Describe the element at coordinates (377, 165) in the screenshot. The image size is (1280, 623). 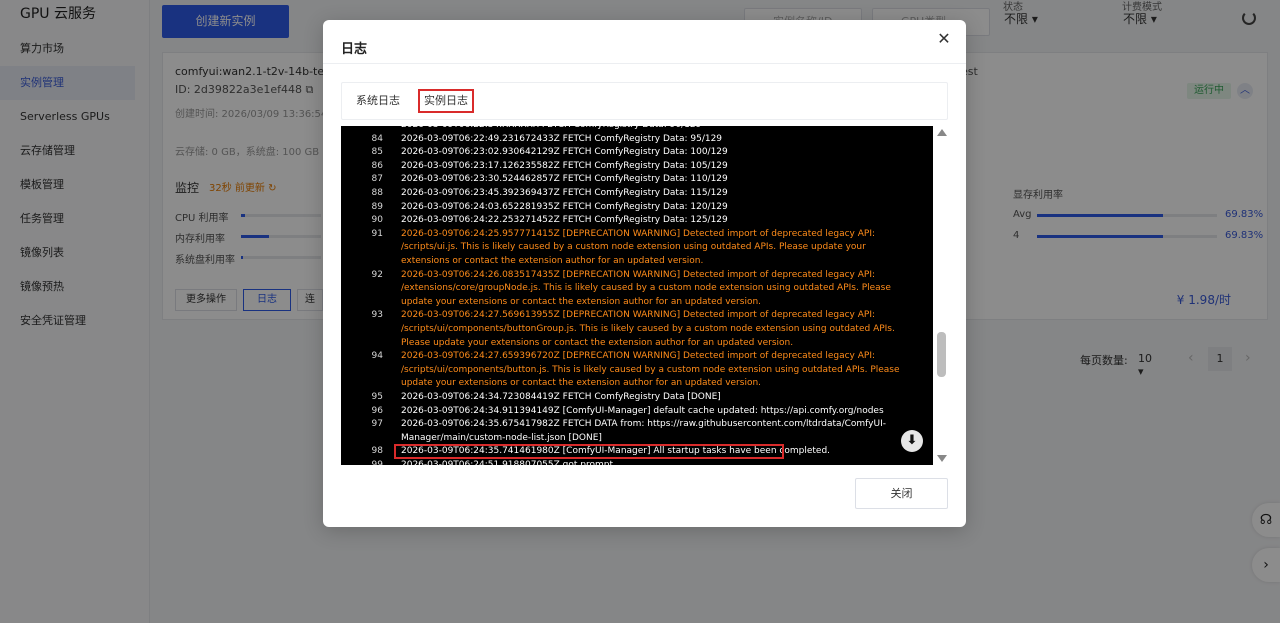
I see `log-line-number: 86` at that location.